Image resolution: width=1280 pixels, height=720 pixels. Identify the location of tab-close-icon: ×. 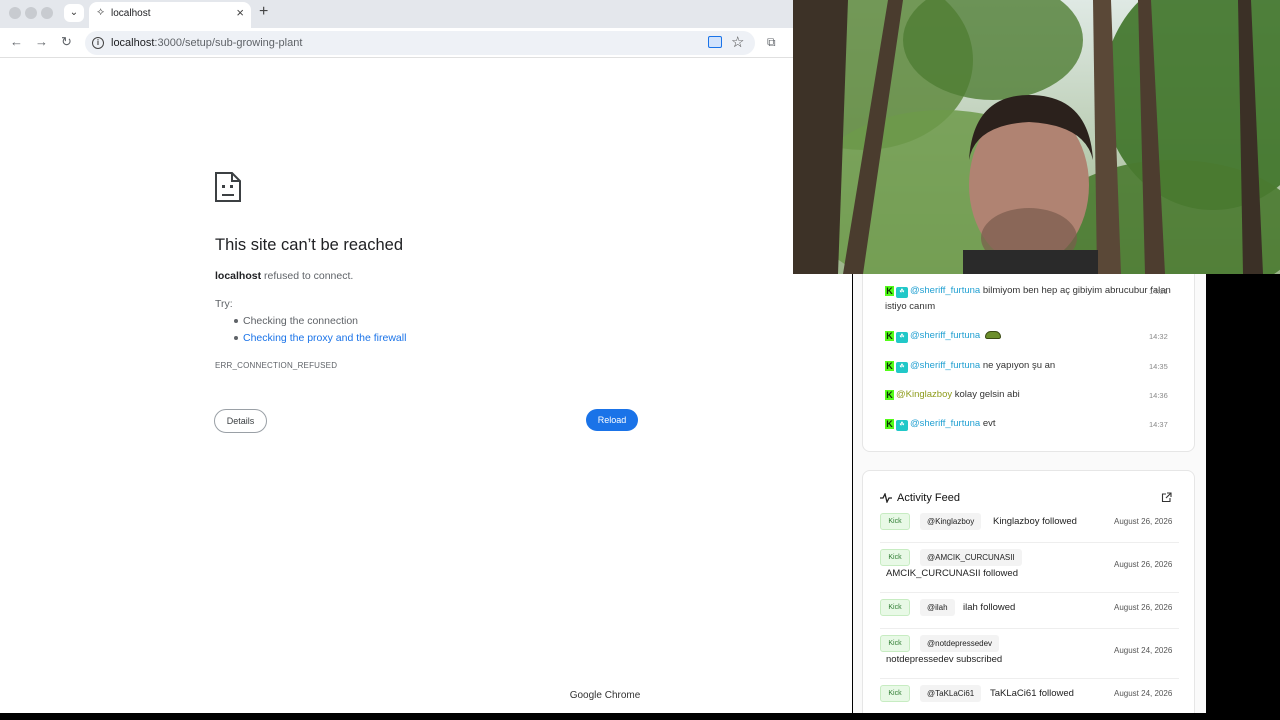
(240, 13).